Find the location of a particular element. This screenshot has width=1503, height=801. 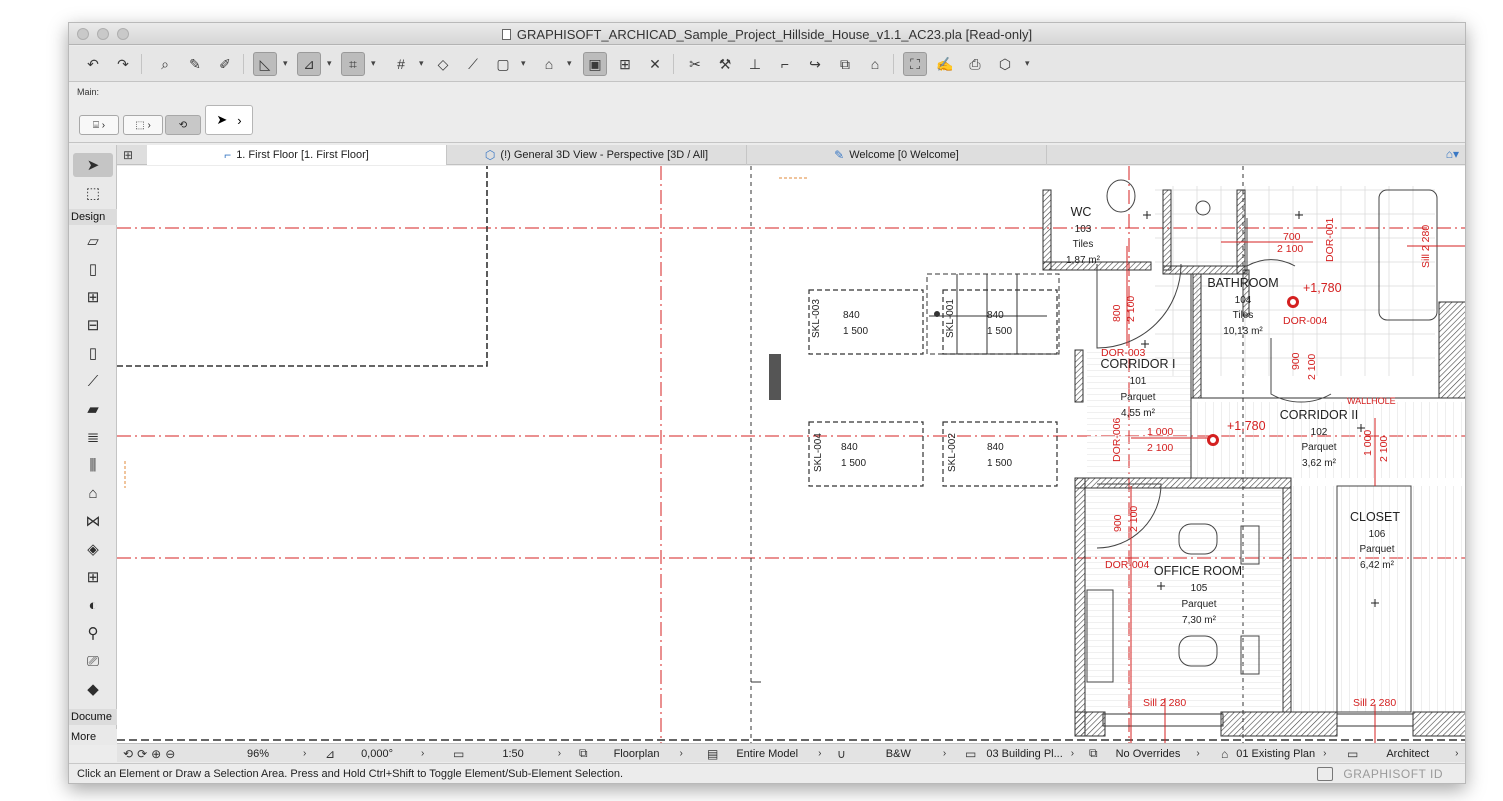

partial-structure-icon: ▢ is located at coordinates (503, 64).